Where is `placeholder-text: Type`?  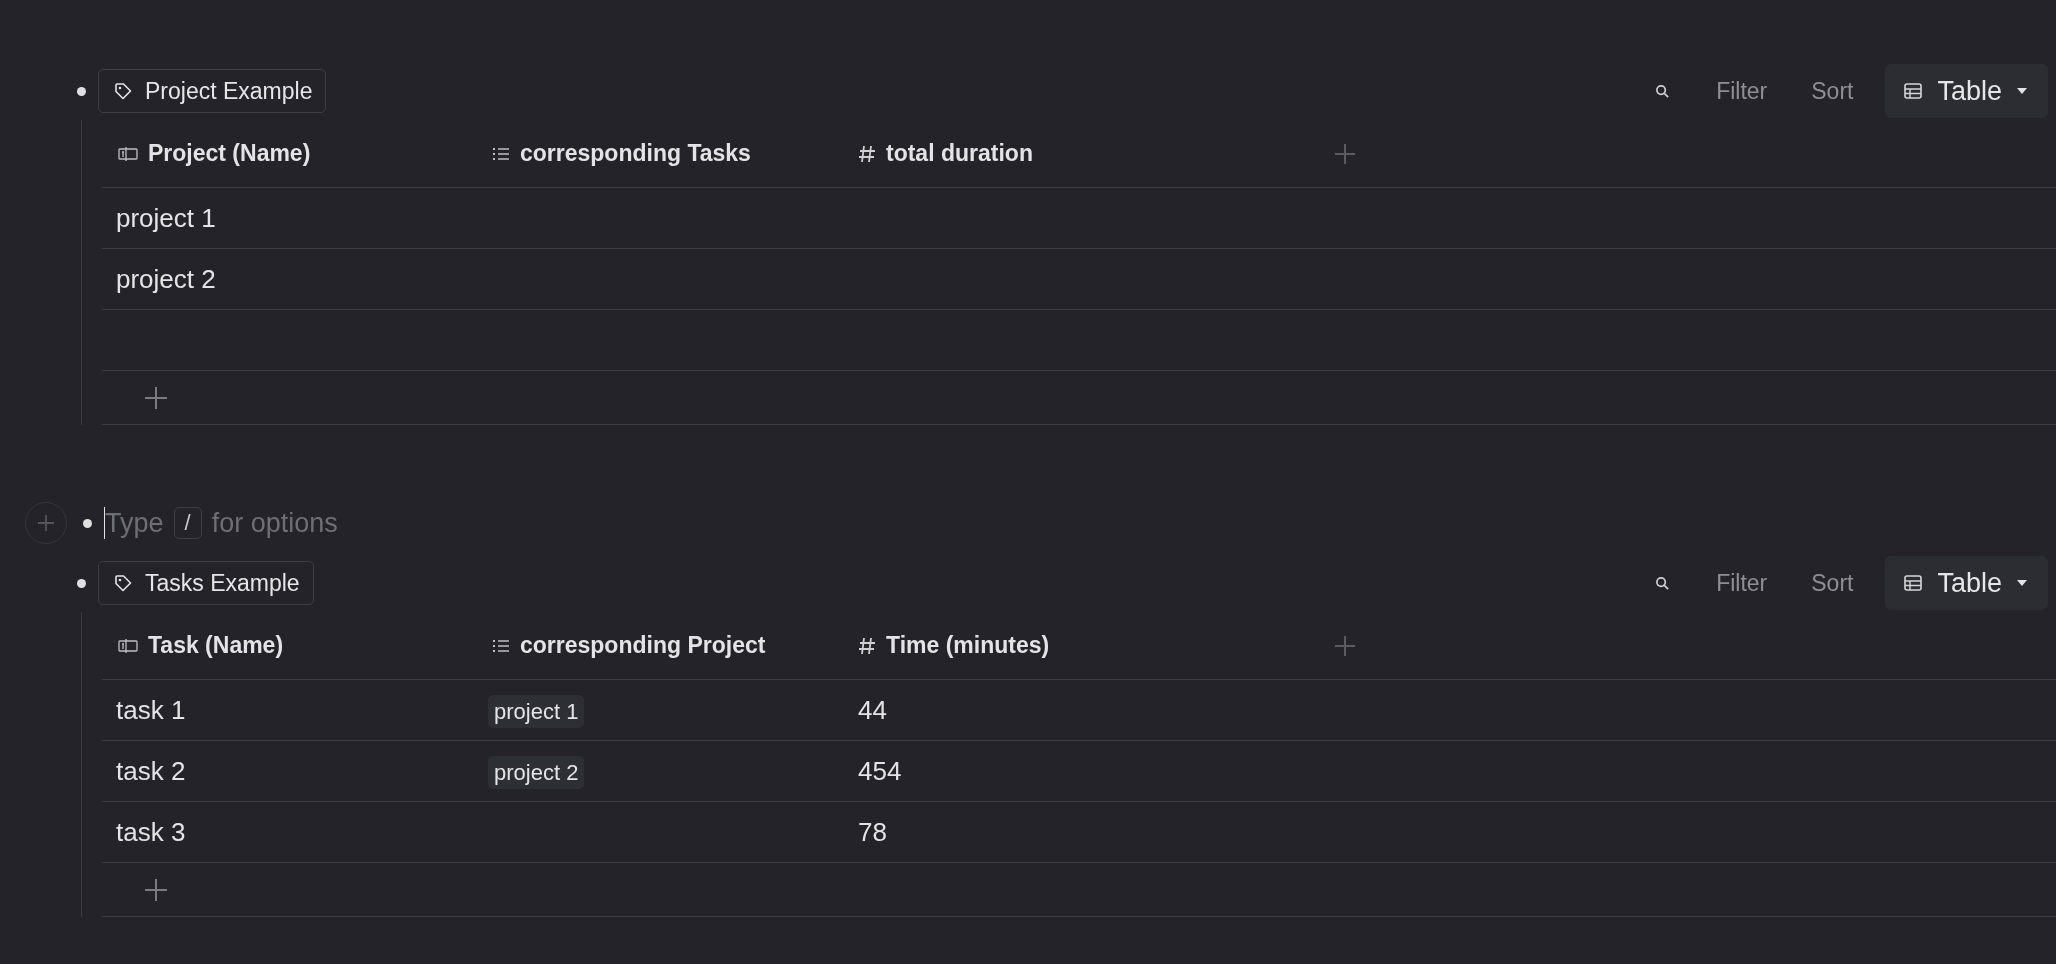
placeholder-text: Type is located at coordinates (134, 523).